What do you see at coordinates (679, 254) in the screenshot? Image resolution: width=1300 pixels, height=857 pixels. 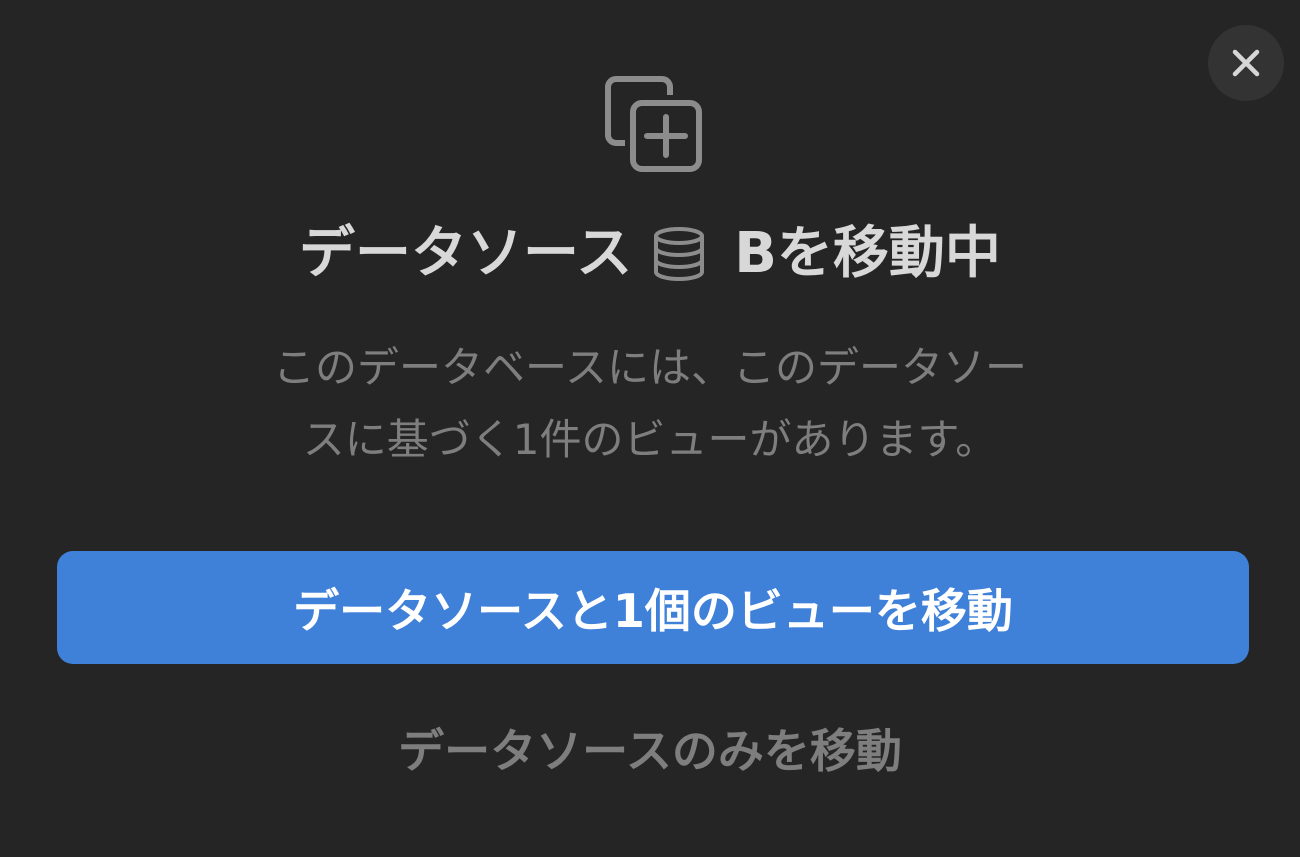 I see `database-icon` at bounding box center [679, 254].